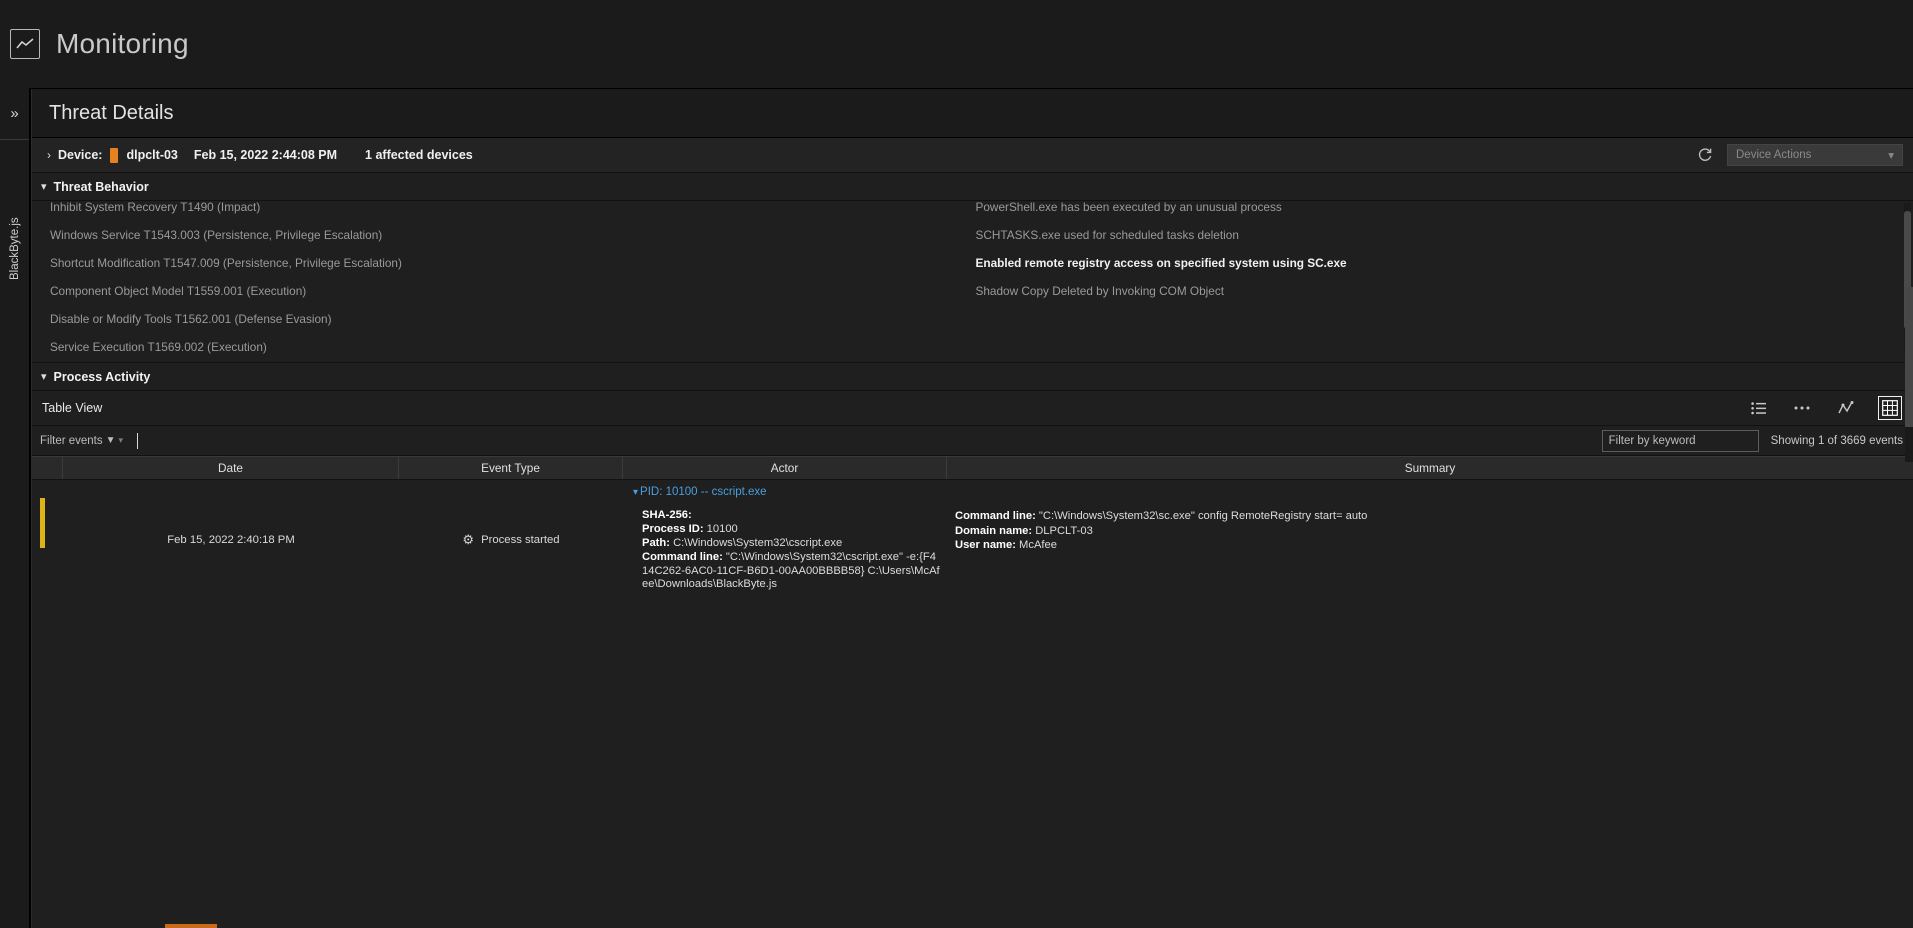 This screenshot has height=928, width=1913. I want to click on severity-indicator, so click(114, 155).